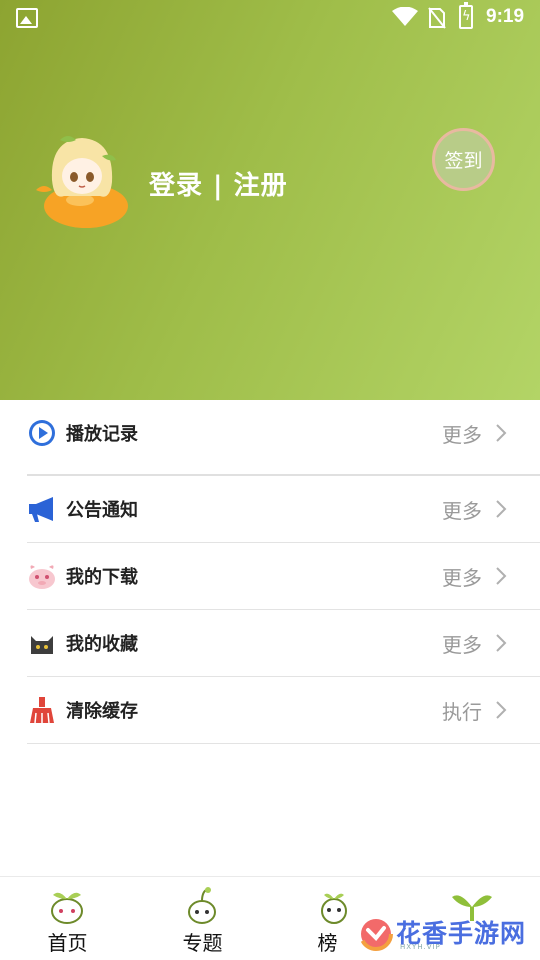  I want to click on pink-creature-icon, so click(42, 577).